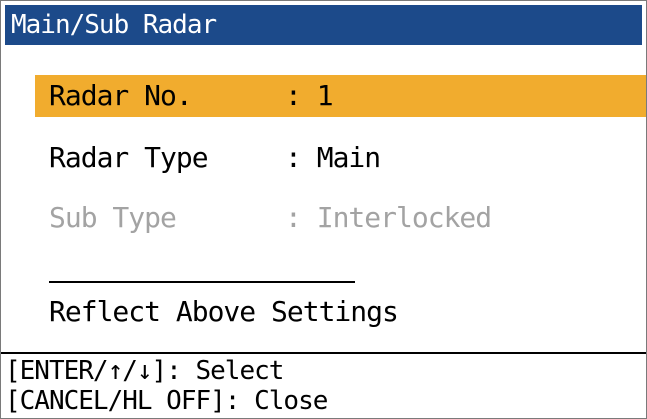 The width and height of the screenshot is (647, 419). I want to click on separator-line, so click(202, 282).